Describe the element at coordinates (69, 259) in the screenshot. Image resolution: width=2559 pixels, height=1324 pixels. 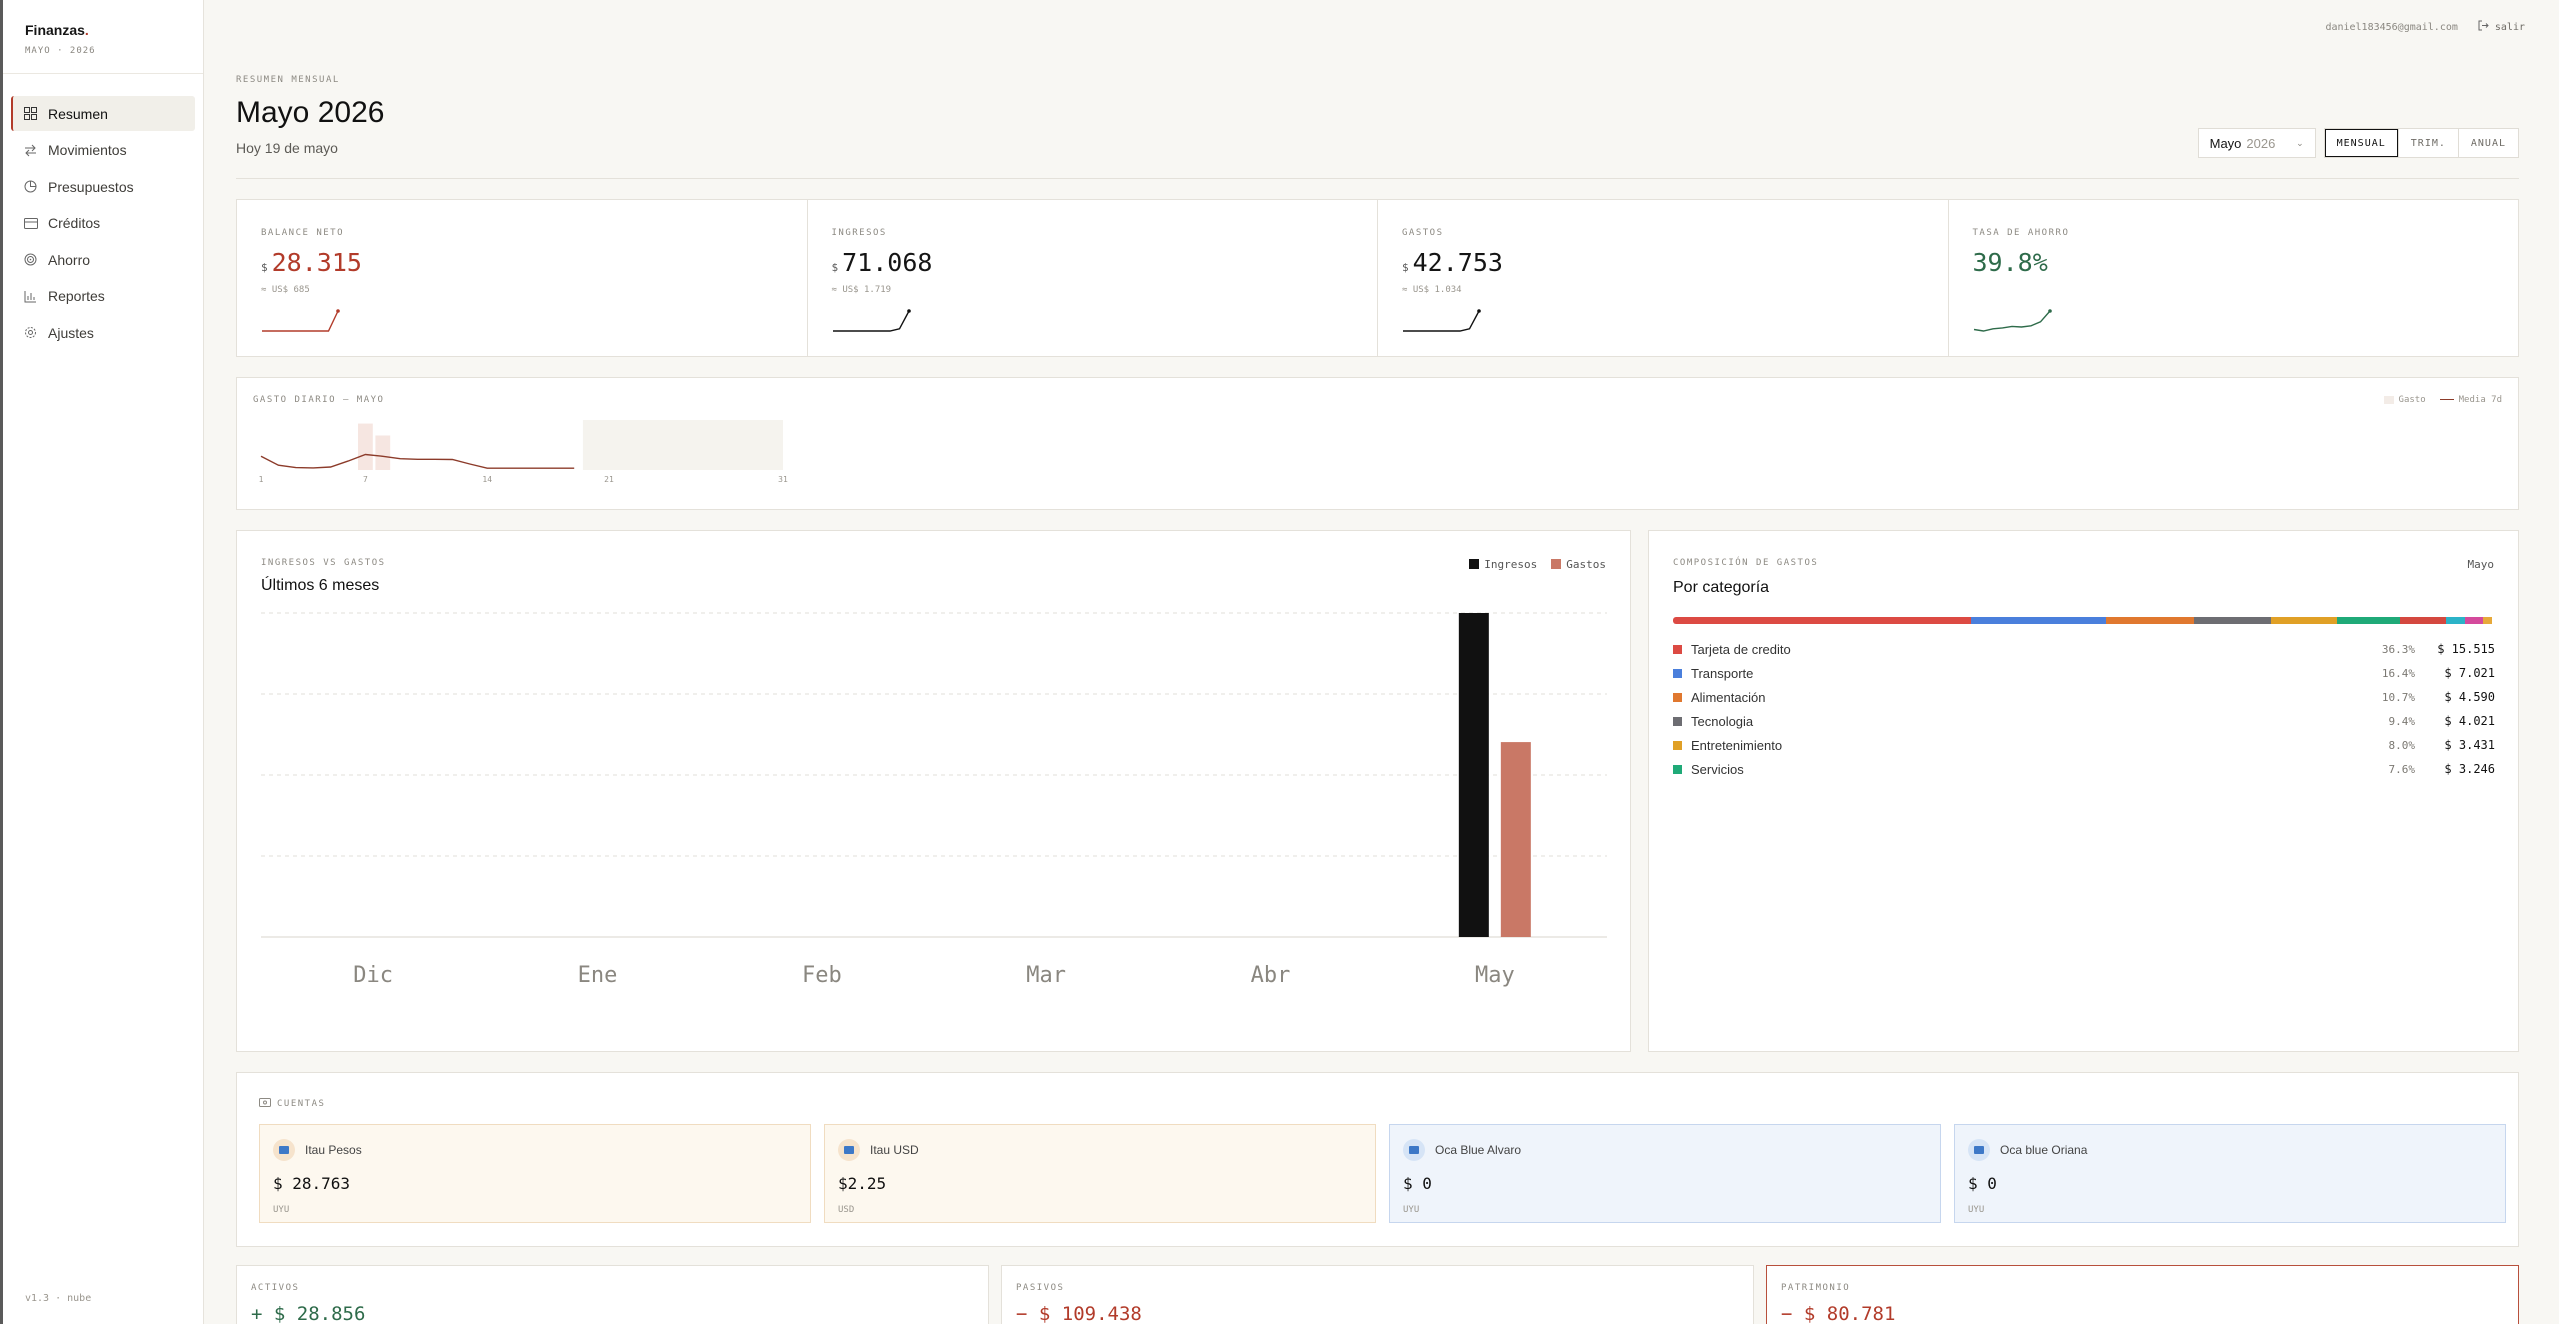
I see `sidebar-item-label: Ahorro` at that location.